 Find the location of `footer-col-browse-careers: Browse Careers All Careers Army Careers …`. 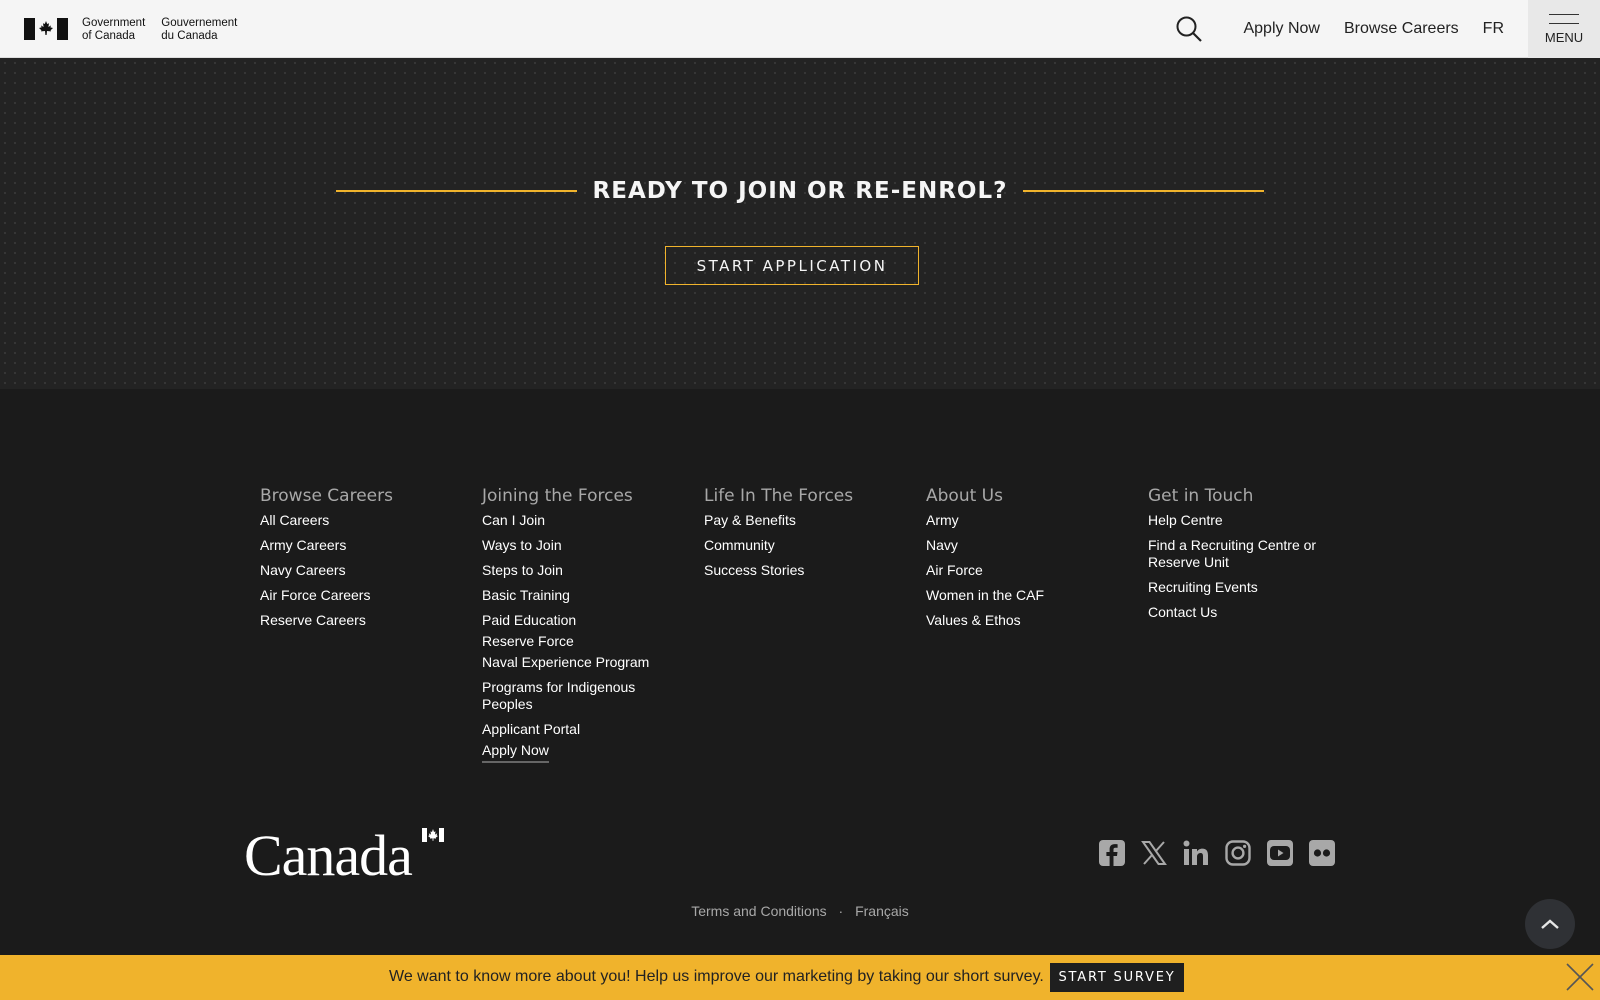

footer-col-browse-careers: Browse Careers All Careers Army Careers … is located at coordinates (371, 628).